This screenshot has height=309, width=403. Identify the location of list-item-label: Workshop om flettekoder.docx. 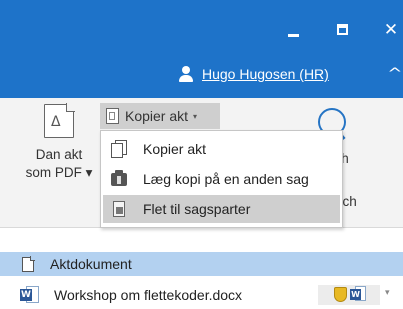
(148, 295).